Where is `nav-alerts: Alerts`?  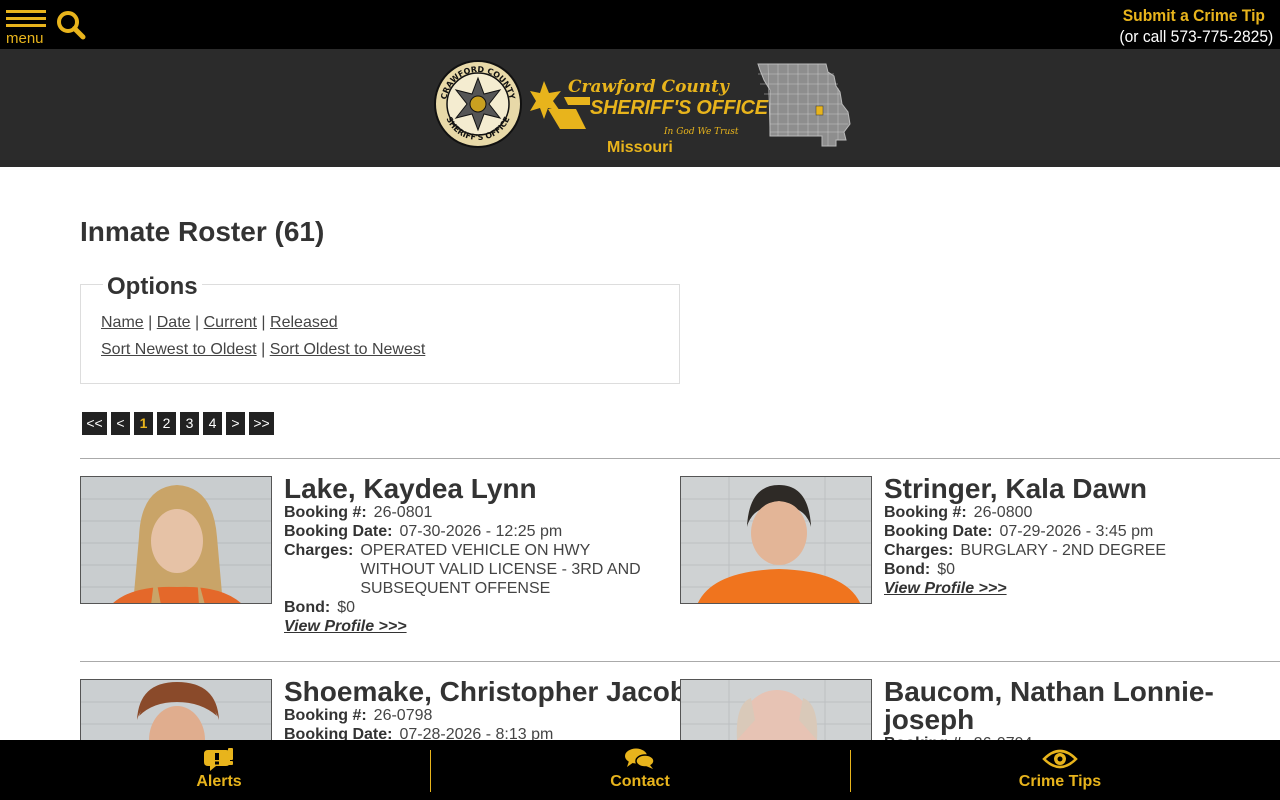
nav-alerts: Alerts is located at coordinates (219, 770).